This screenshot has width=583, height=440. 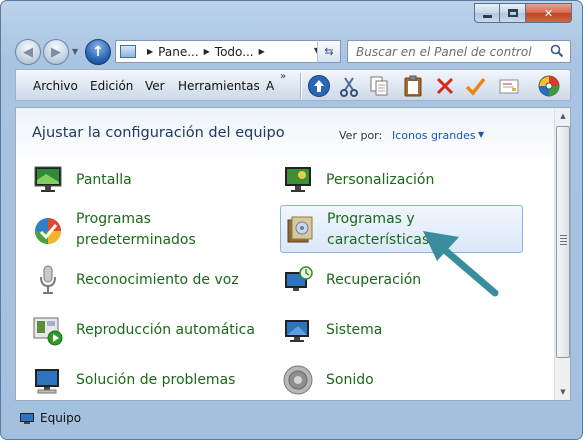 I want to click on close-button: ✕, so click(x=549, y=13).